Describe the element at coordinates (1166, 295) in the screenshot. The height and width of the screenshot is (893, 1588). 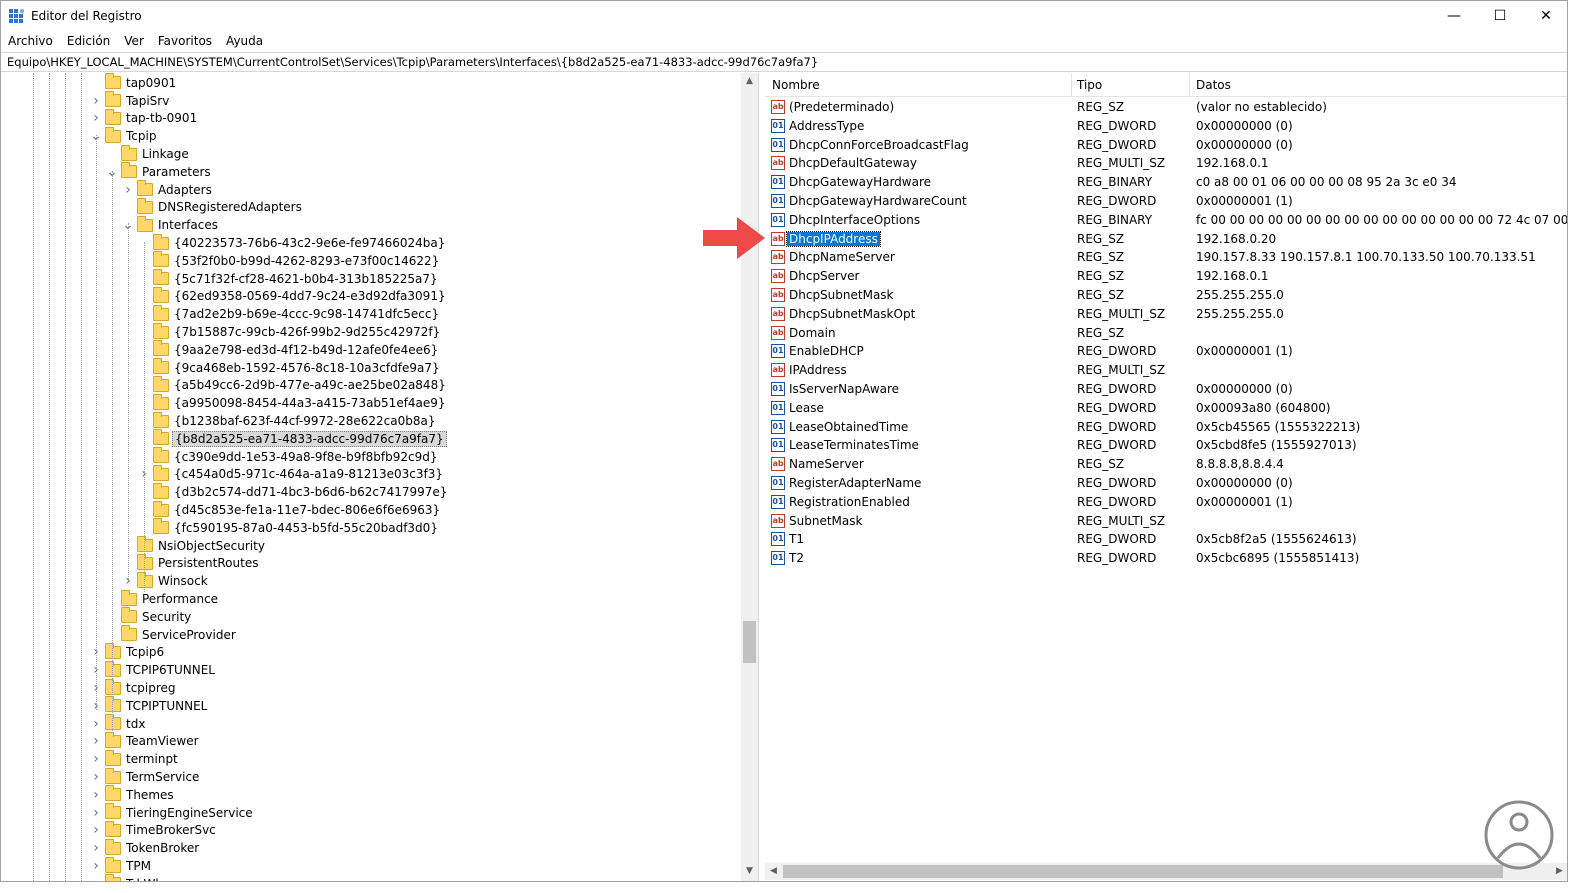
I see `value-row: ab DhcpSubnetMask REG_SZ 255.255.255.0` at that location.